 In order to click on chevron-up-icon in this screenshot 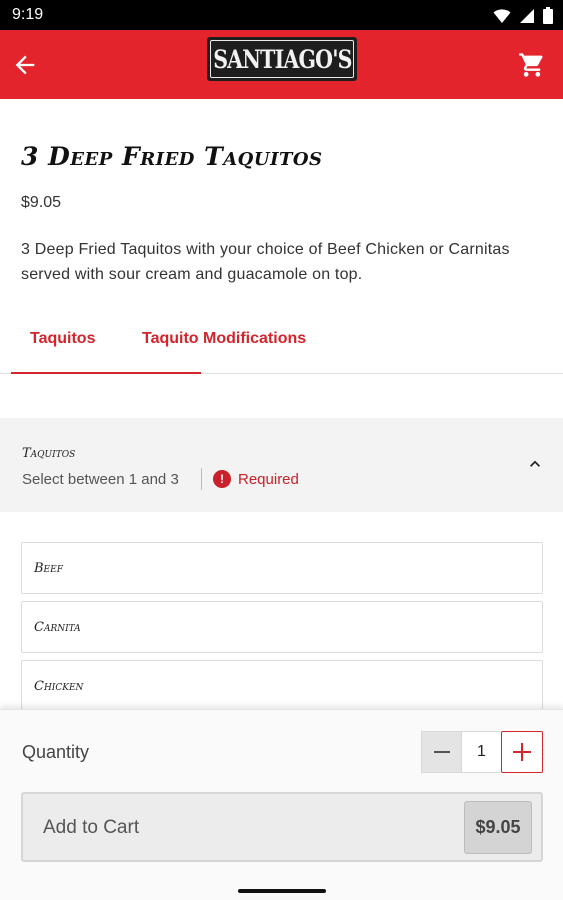, I will do `click(535, 464)`.